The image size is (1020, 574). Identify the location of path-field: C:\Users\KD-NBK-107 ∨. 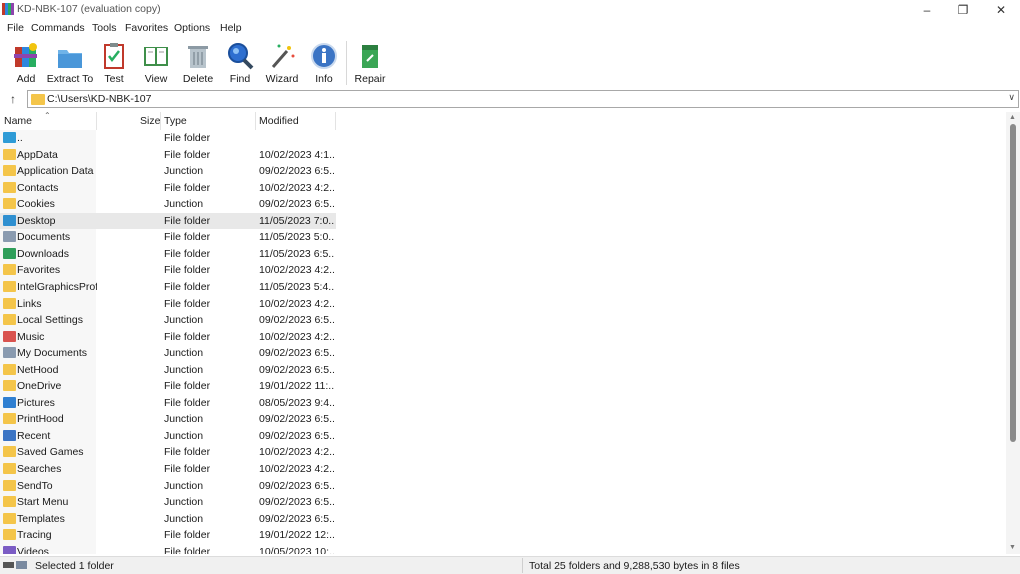
(523, 99).